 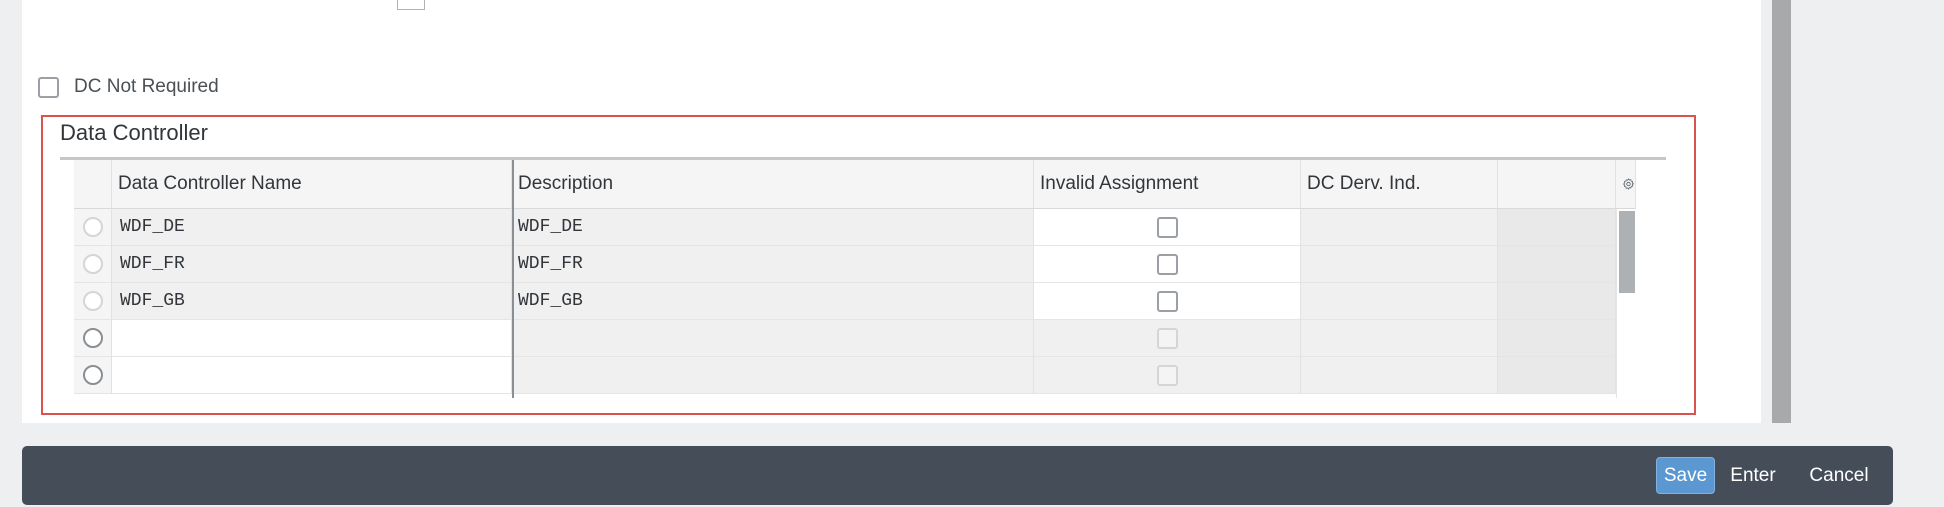 I want to click on enter-button: Enter, so click(x=1753, y=475).